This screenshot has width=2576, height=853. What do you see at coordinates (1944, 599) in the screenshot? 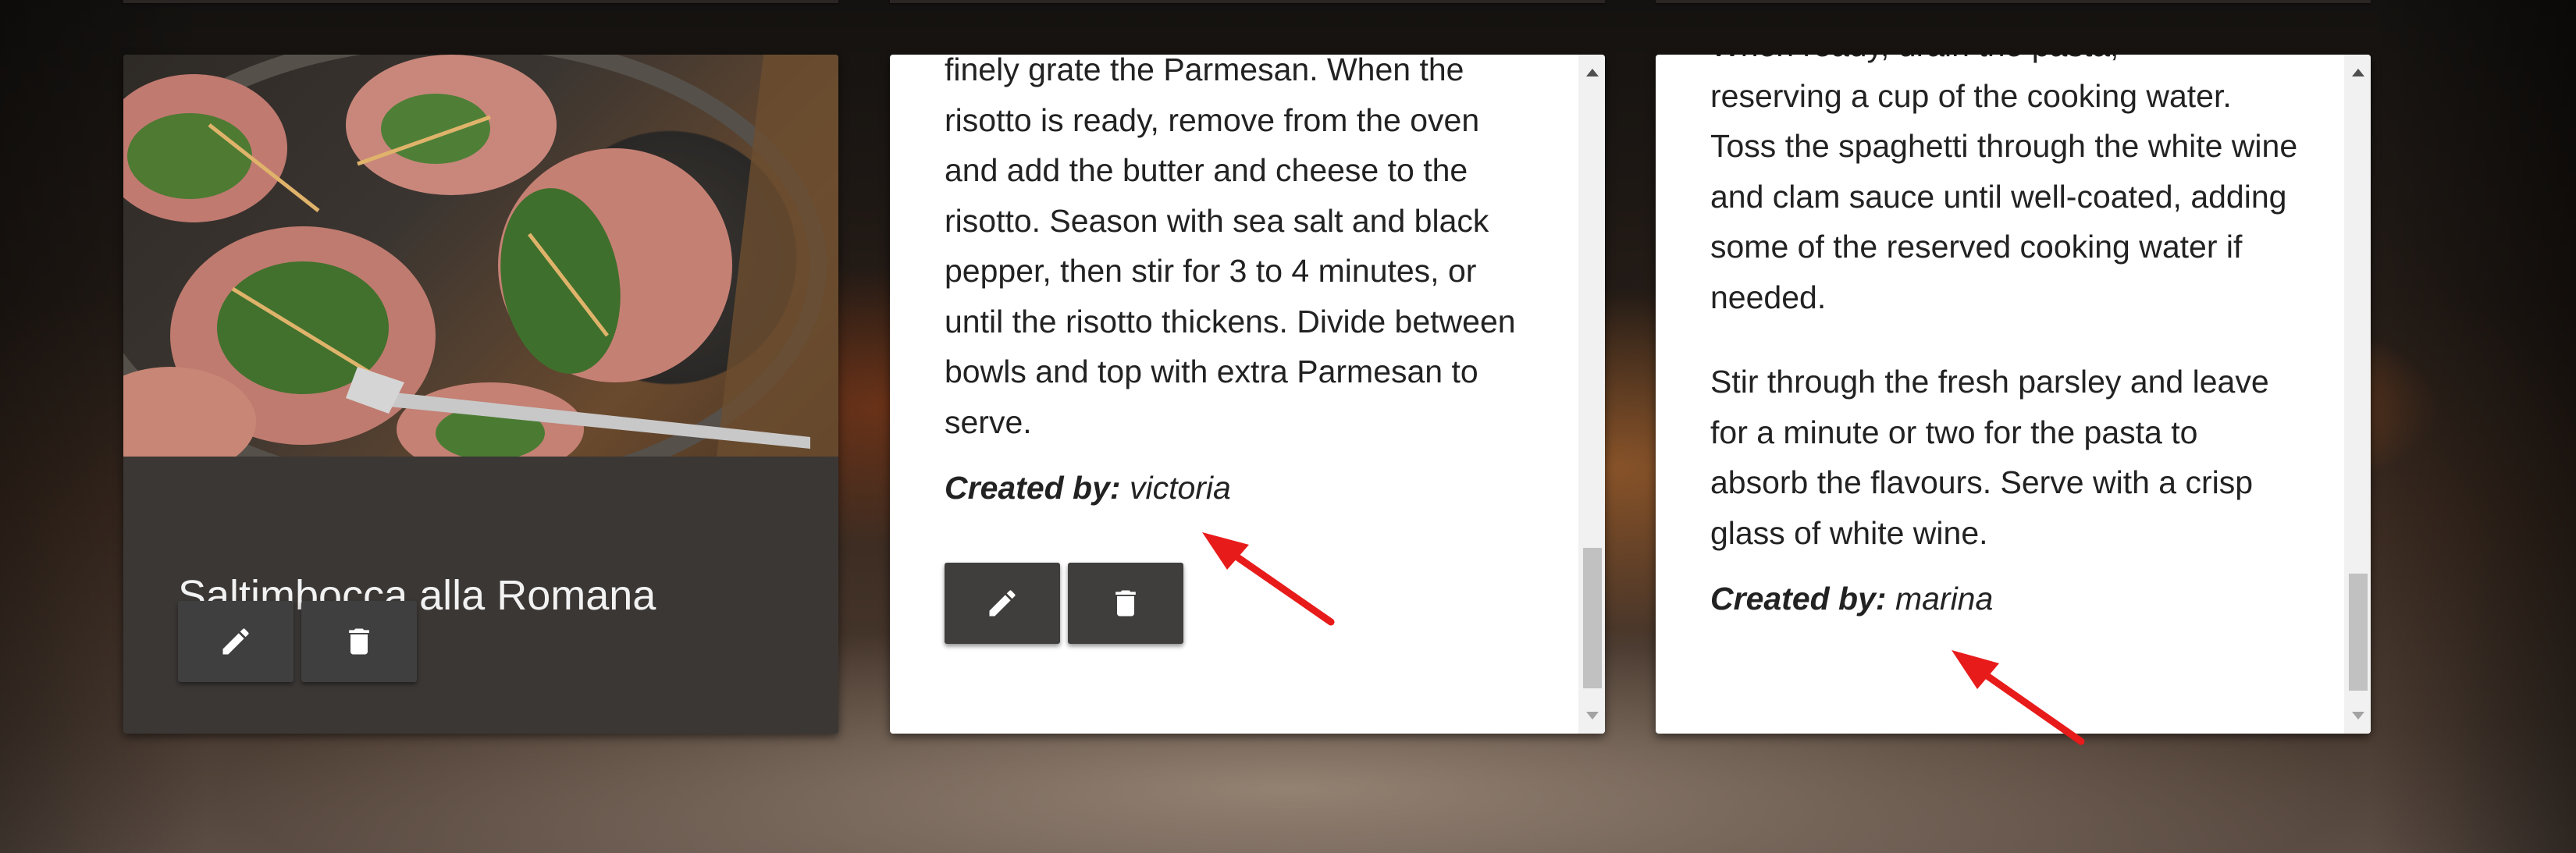
I see `created-by-user: marina` at bounding box center [1944, 599].